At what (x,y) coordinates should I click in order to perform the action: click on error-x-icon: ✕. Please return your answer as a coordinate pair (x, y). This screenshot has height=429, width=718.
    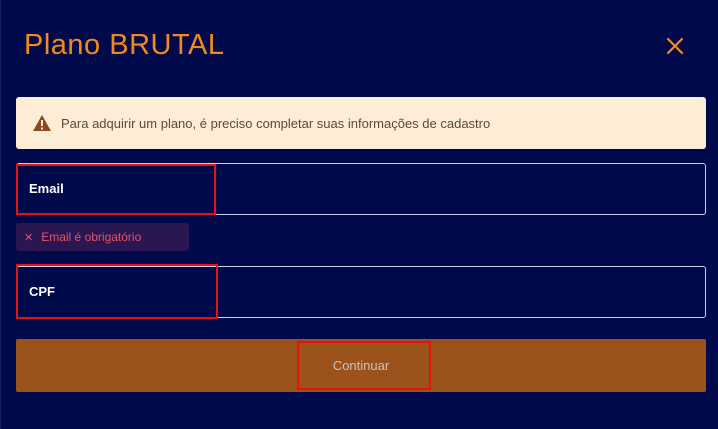
    Looking at the image, I should click on (29, 237).